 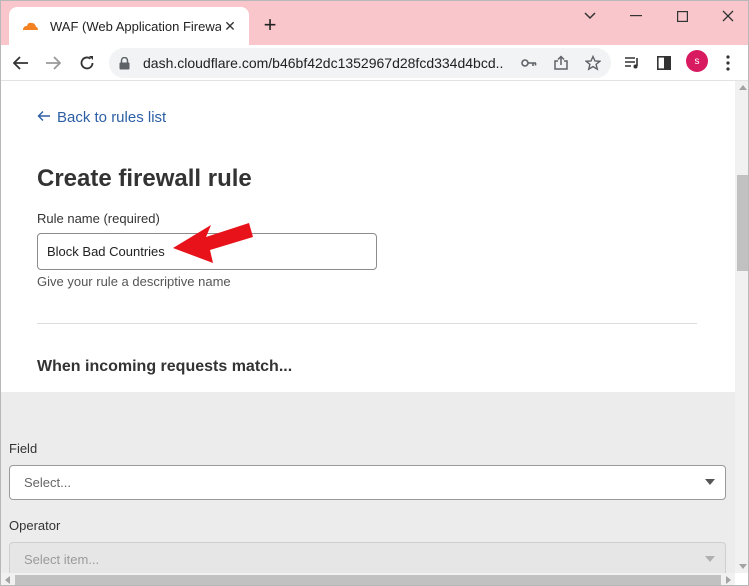 What do you see at coordinates (741, 327) in the screenshot?
I see `vertical-scrollbar` at bounding box center [741, 327].